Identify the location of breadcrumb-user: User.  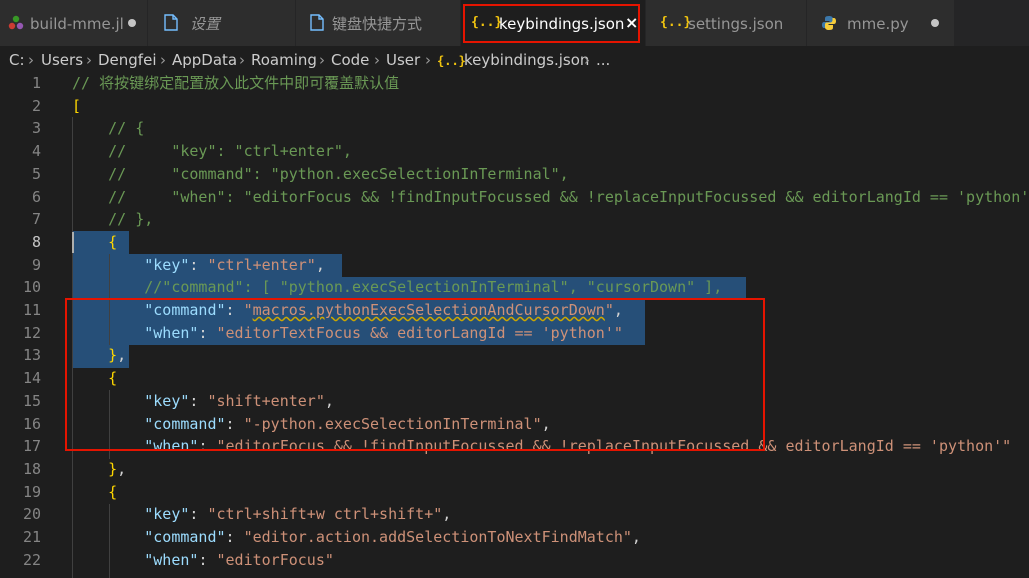
(403, 60).